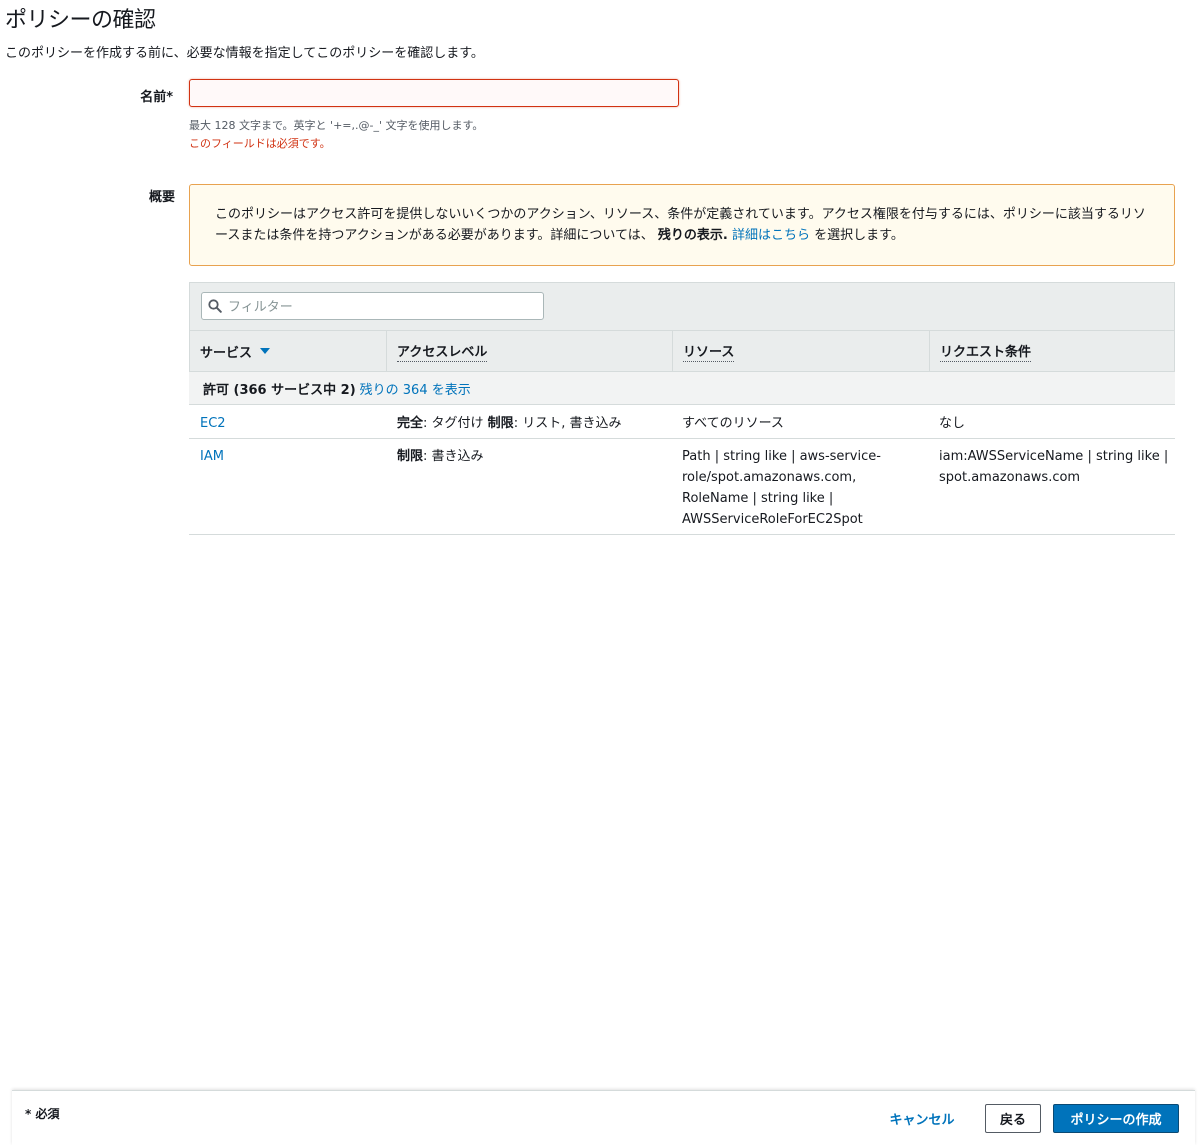  I want to click on footer-bar: * 必須 キャンセル 戻る ポリシーの作成, so click(603, 1117).